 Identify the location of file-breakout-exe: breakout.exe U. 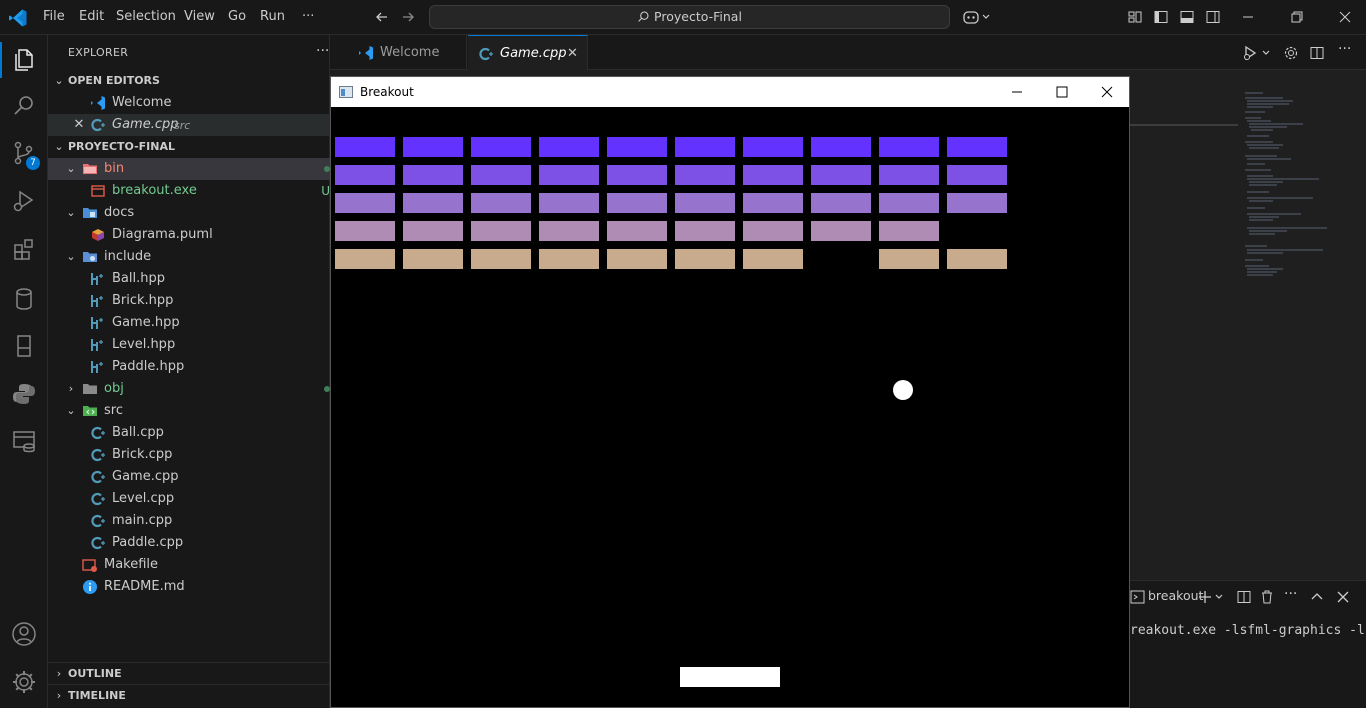
(189, 191).